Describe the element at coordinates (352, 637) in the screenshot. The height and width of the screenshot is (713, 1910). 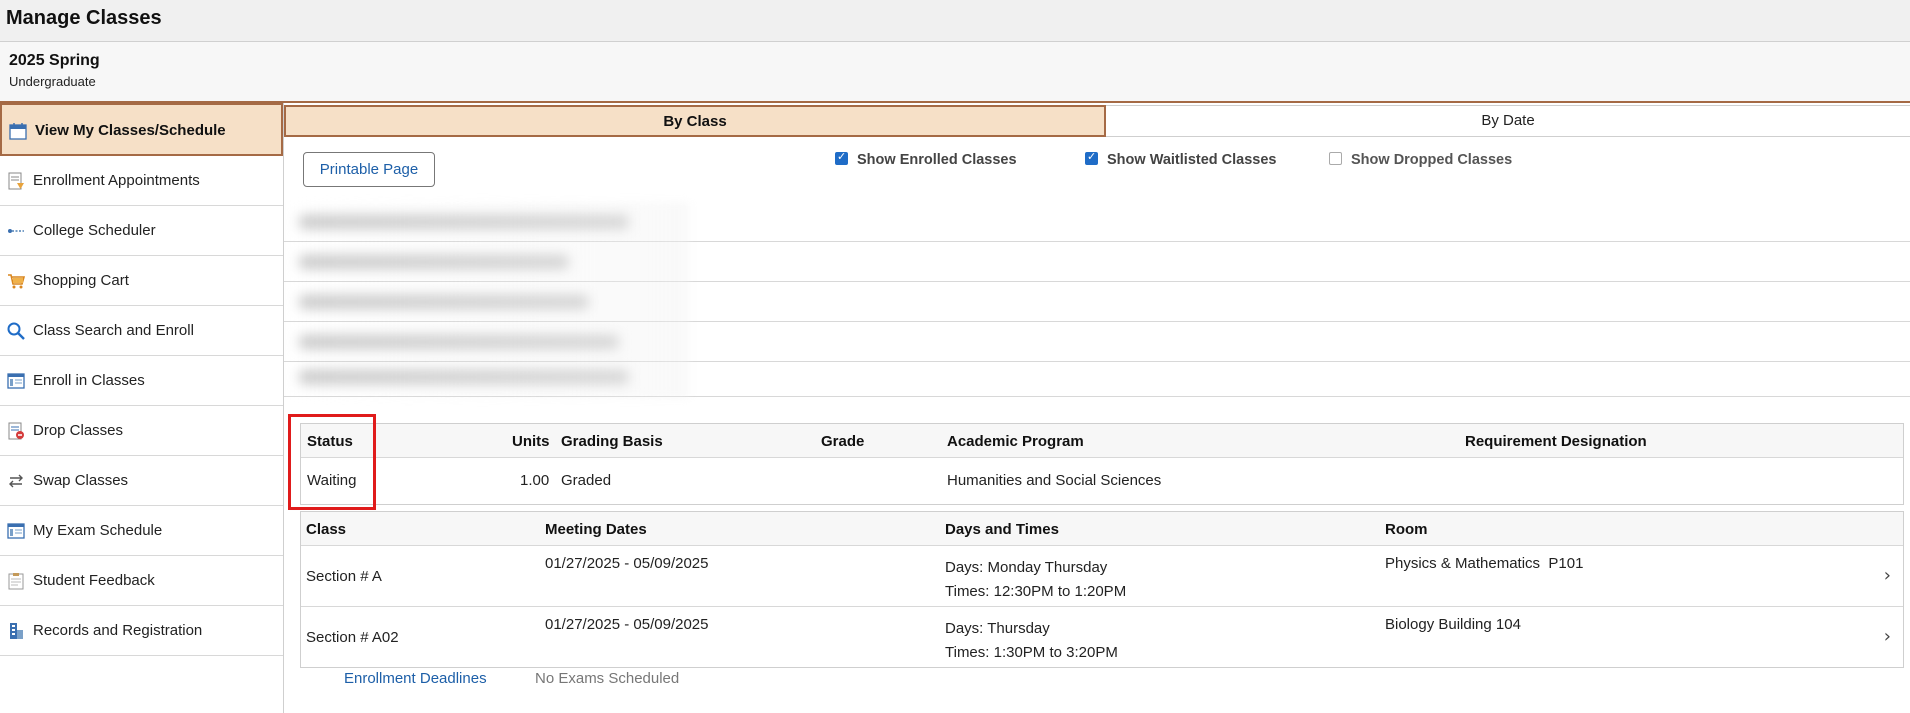
I see `section-class: Section # A02` at that location.